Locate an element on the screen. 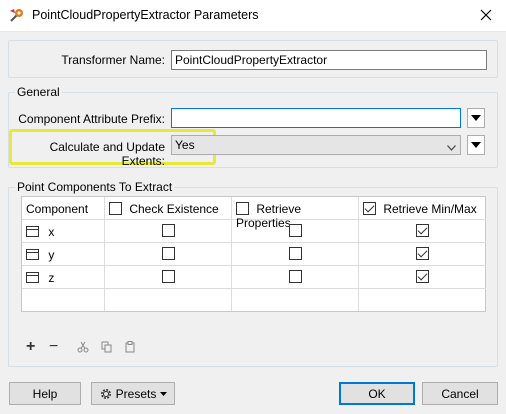 The height and width of the screenshot is (414, 506). presets-button: Presets is located at coordinates (133, 393).